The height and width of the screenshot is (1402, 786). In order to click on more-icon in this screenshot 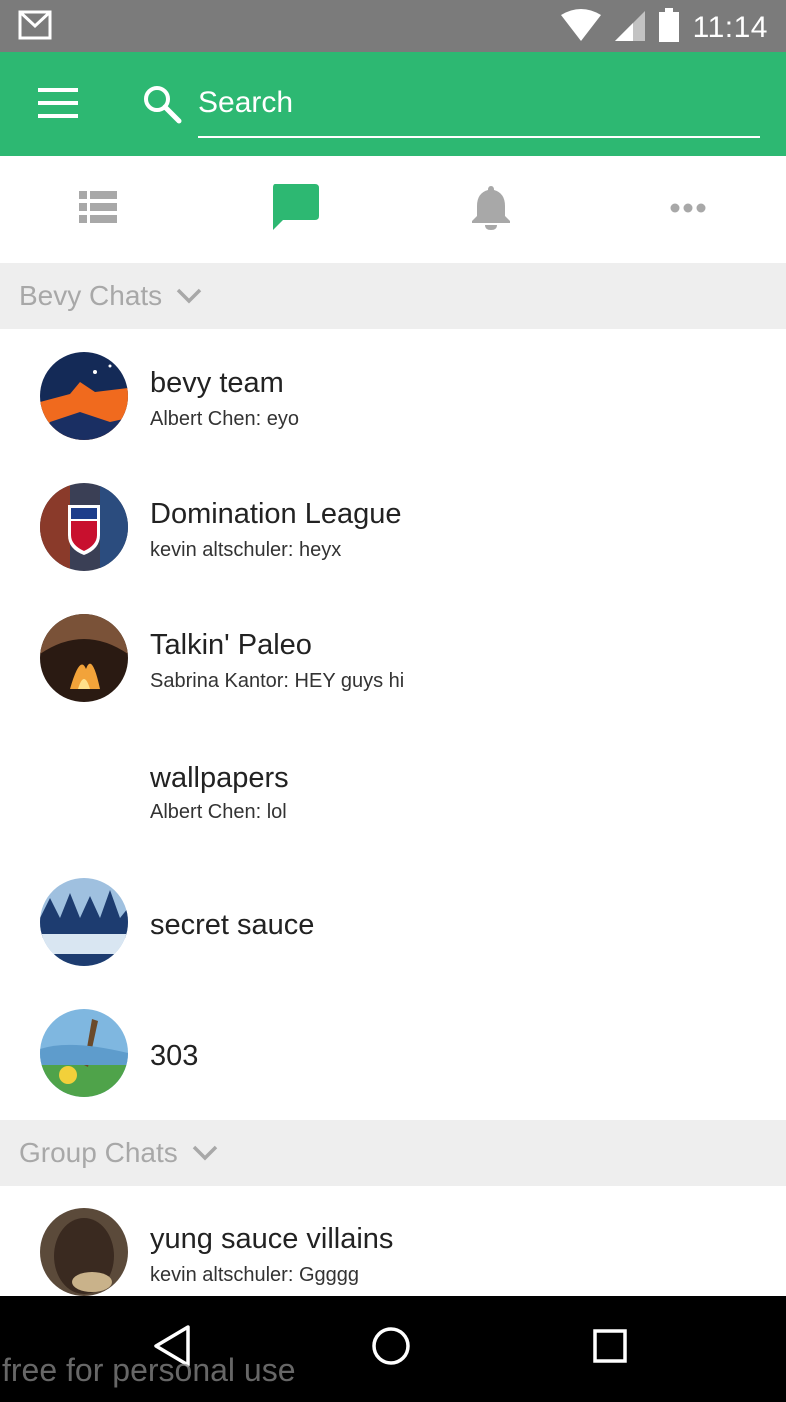, I will do `click(688, 209)`.